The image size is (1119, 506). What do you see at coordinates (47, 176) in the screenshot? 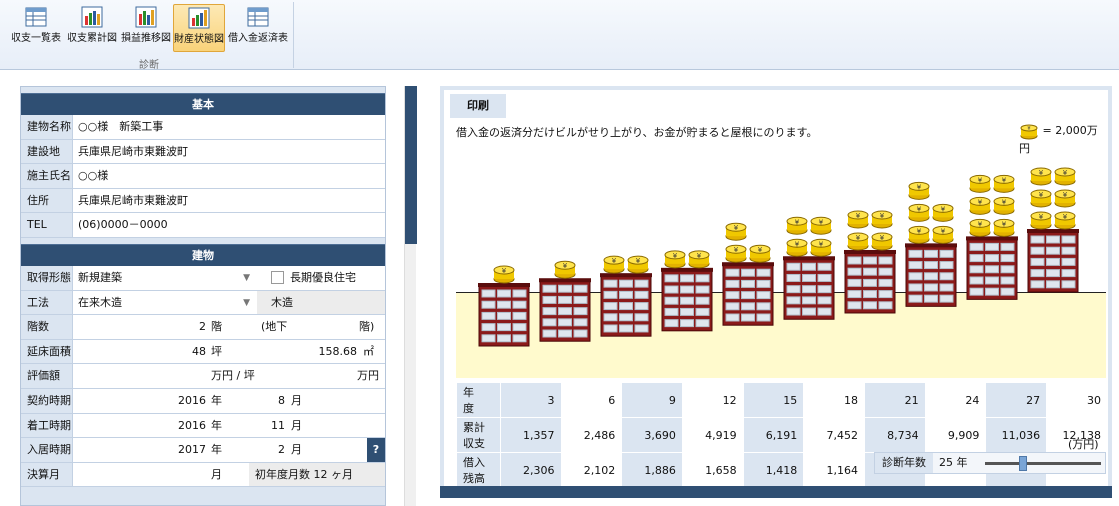
I see `field-label: 施主氏名` at bounding box center [47, 176].